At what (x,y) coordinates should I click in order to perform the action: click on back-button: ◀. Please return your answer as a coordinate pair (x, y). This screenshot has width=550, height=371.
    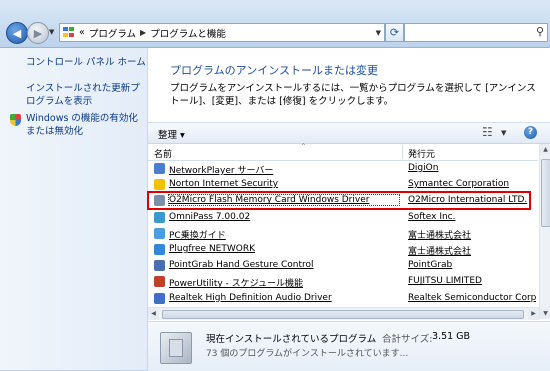
    Looking at the image, I should click on (17, 33).